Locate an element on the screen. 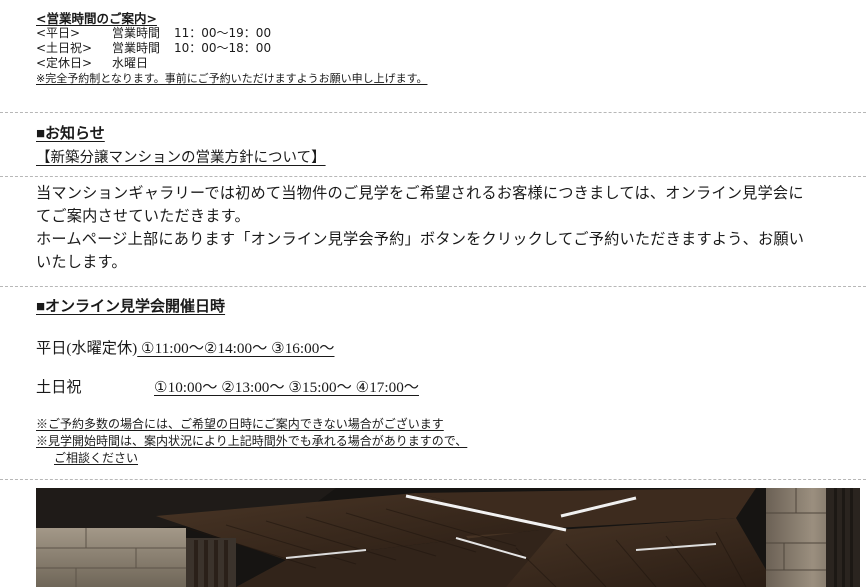 This screenshot has width=866, height=587. note-line: ※見学開始時間は、案内状況により上記時間外でも承れる場合がありますので、 is located at coordinates (252, 441).